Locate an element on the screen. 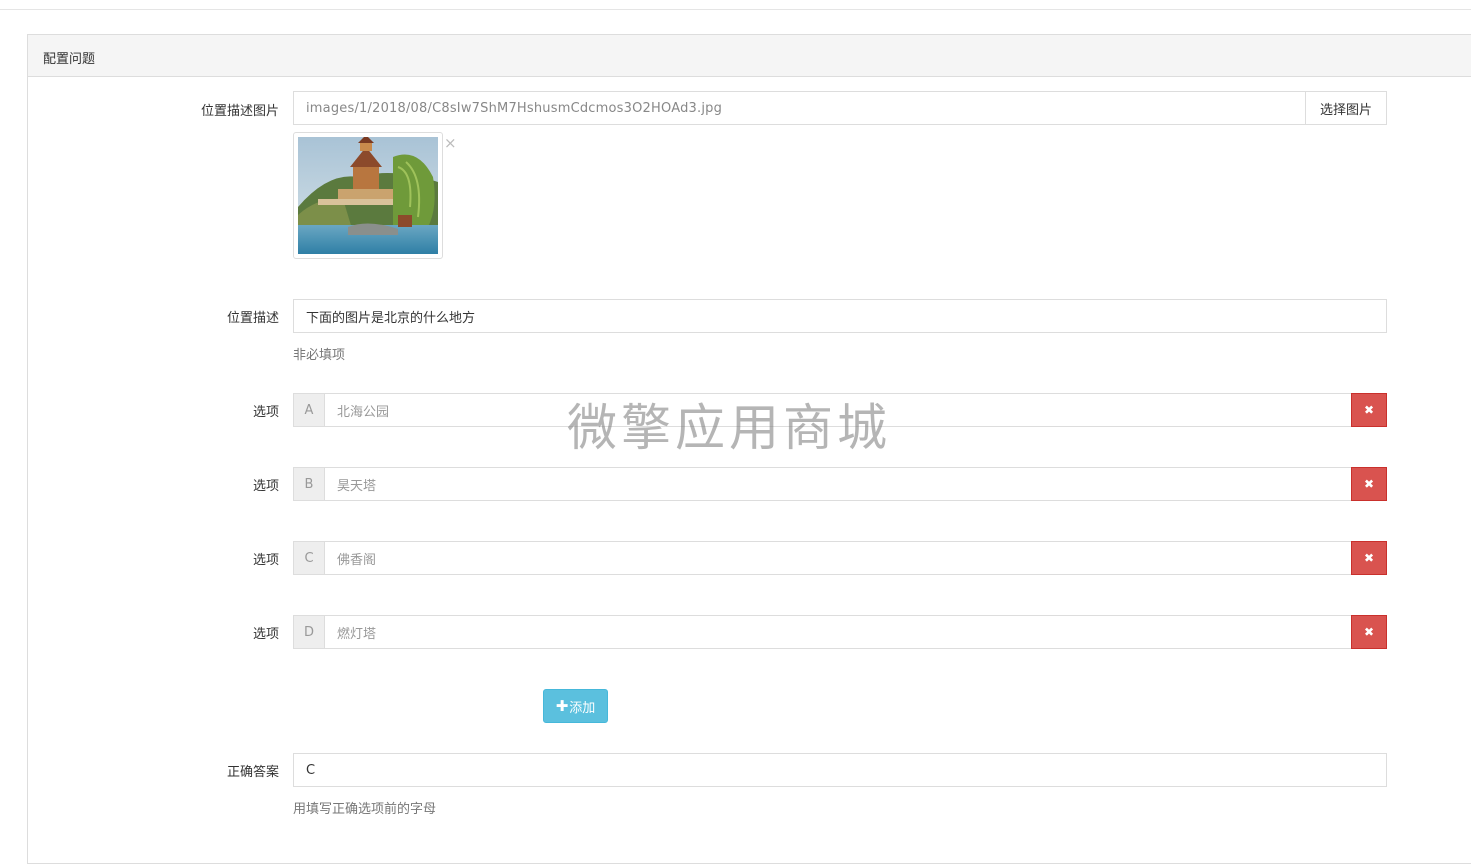 This screenshot has width=1471, height=864. option-b-input: 昊天塔 is located at coordinates (838, 484).